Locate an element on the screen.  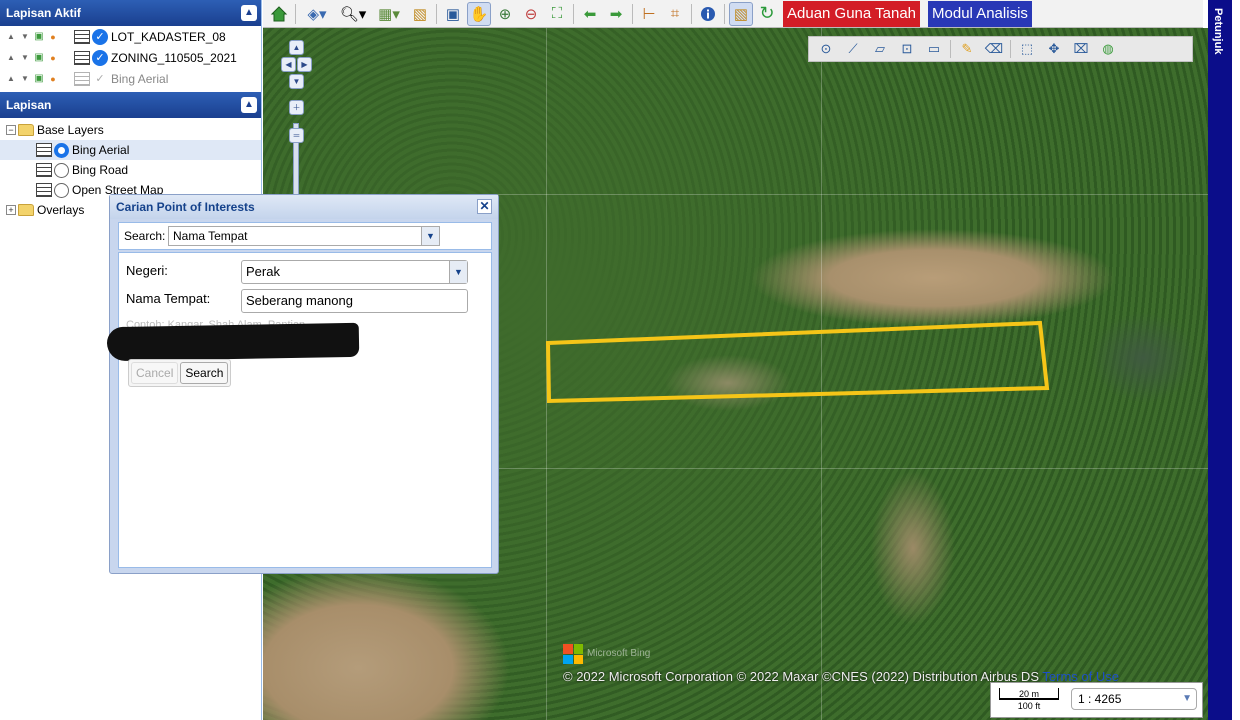
dialog-titlebar: Carian Point of Interests ✕ is located at coordinates (304, 207).